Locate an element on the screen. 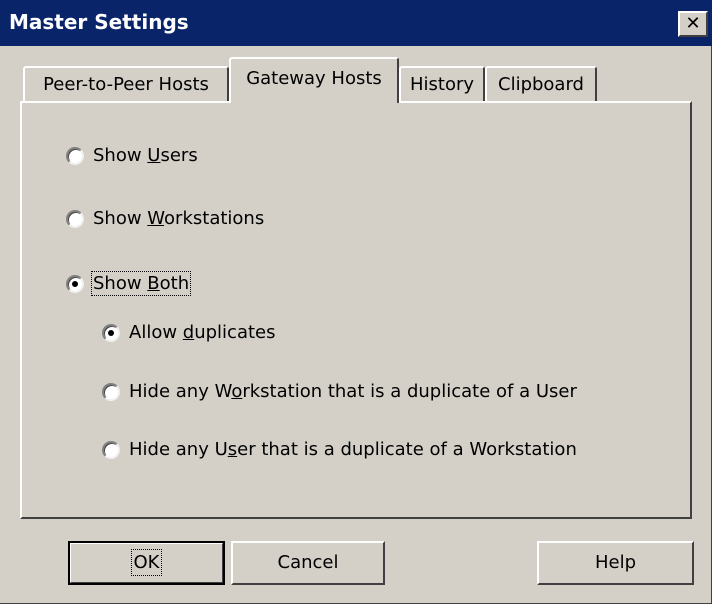 This screenshot has width=712, height=604. cancel-button: Cancel is located at coordinates (308, 563).